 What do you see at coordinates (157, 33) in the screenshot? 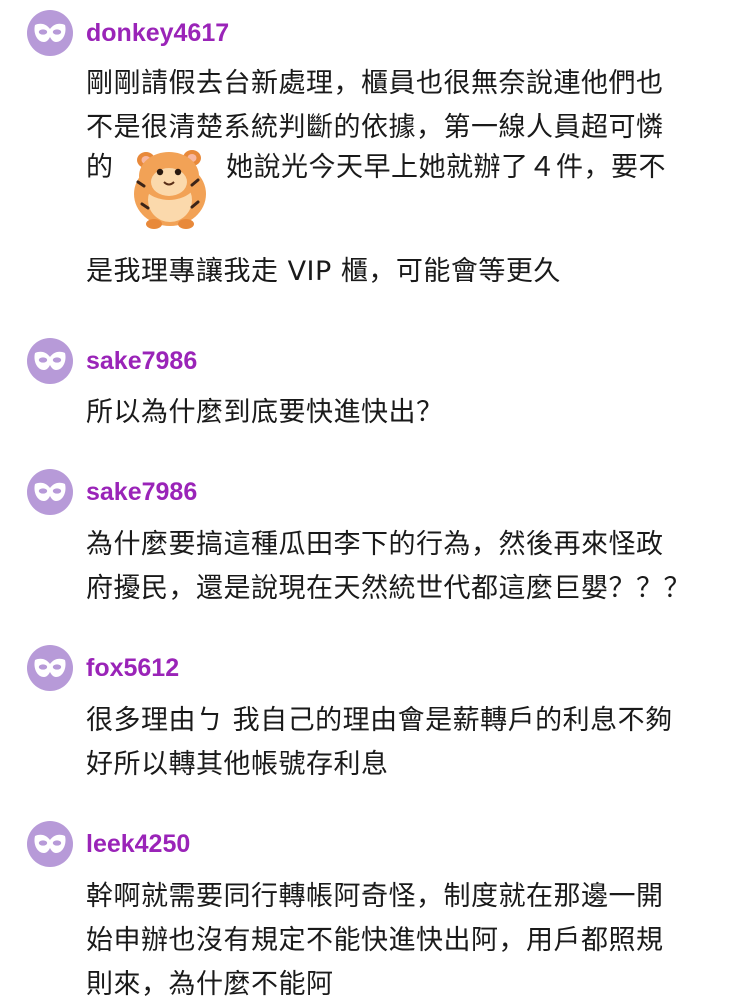
I see `username: donkey4617` at bounding box center [157, 33].